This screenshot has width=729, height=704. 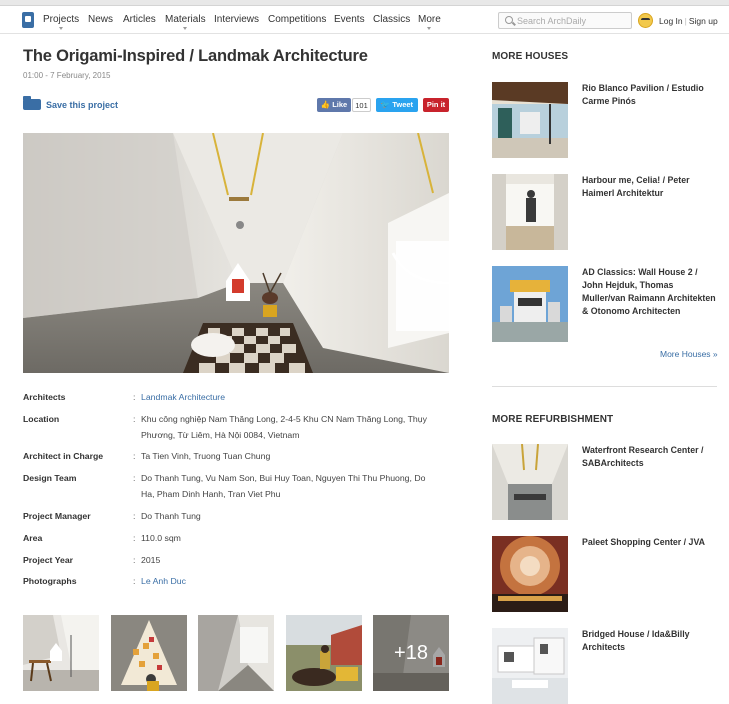 What do you see at coordinates (291, 581) in the screenshot?
I see `spec-link: Le Anh Duc` at bounding box center [291, 581].